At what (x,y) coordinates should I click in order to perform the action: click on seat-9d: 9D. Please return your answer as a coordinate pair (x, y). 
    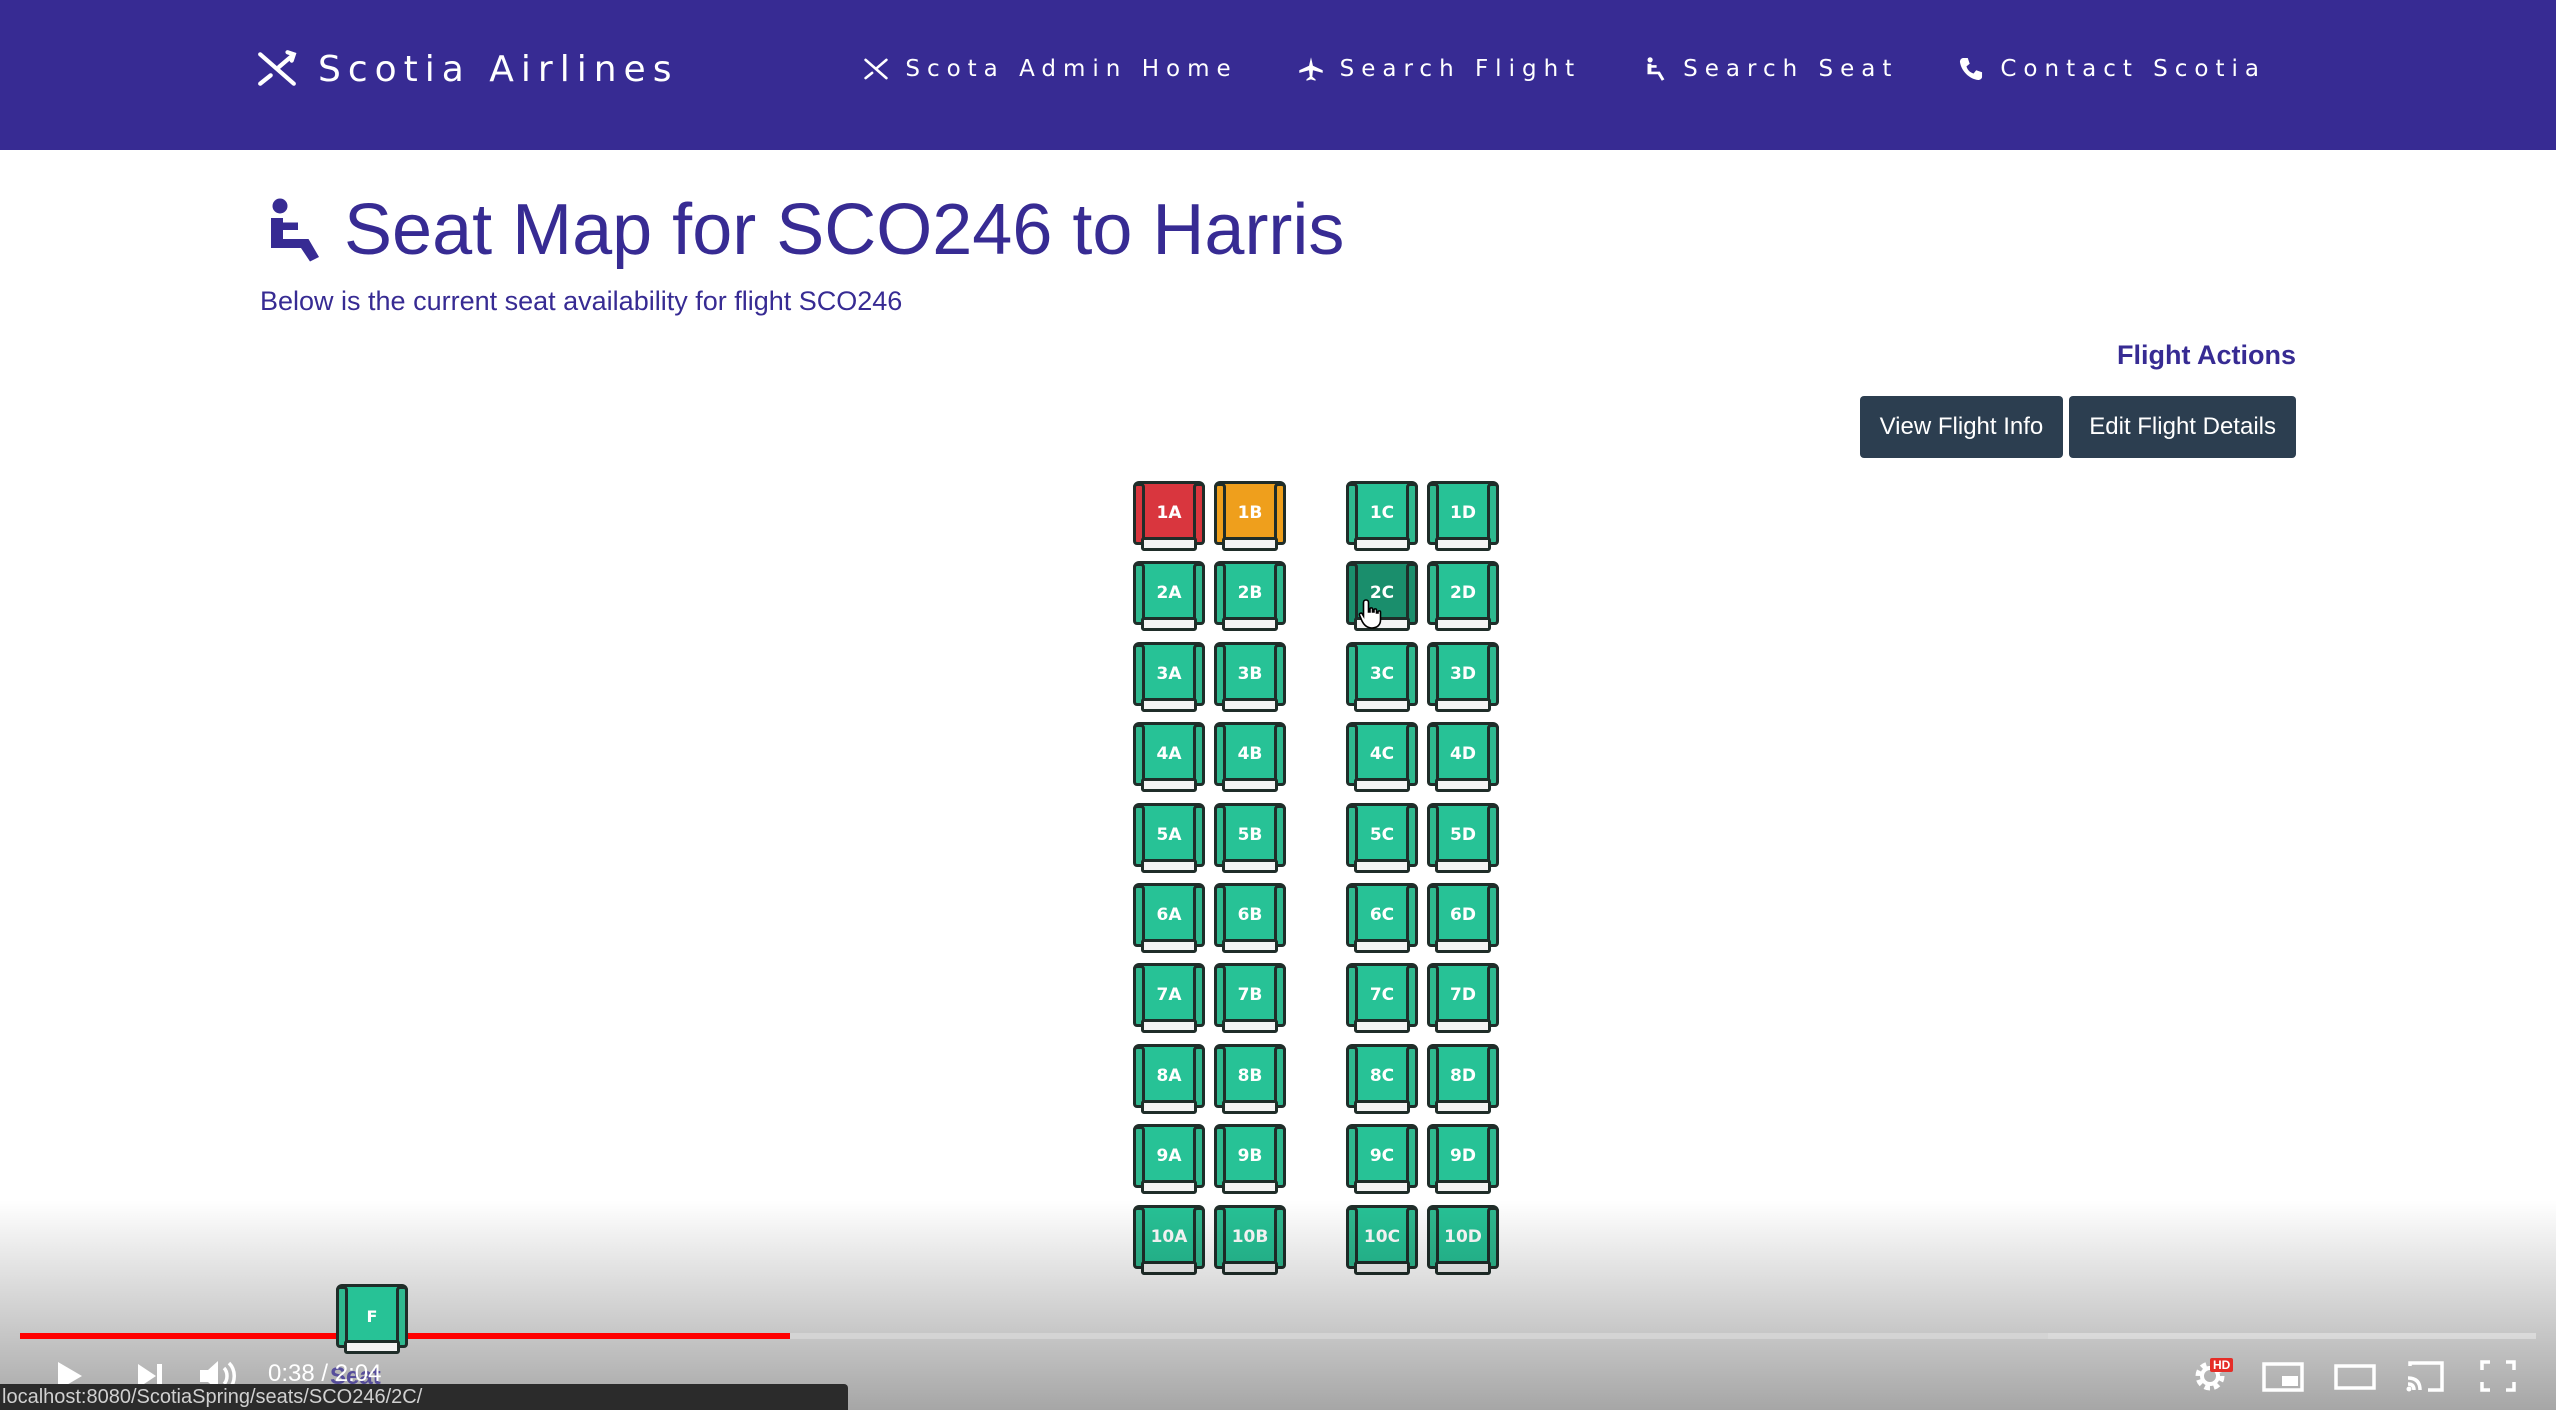
    Looking at the image, I should click on (1463, 1160).